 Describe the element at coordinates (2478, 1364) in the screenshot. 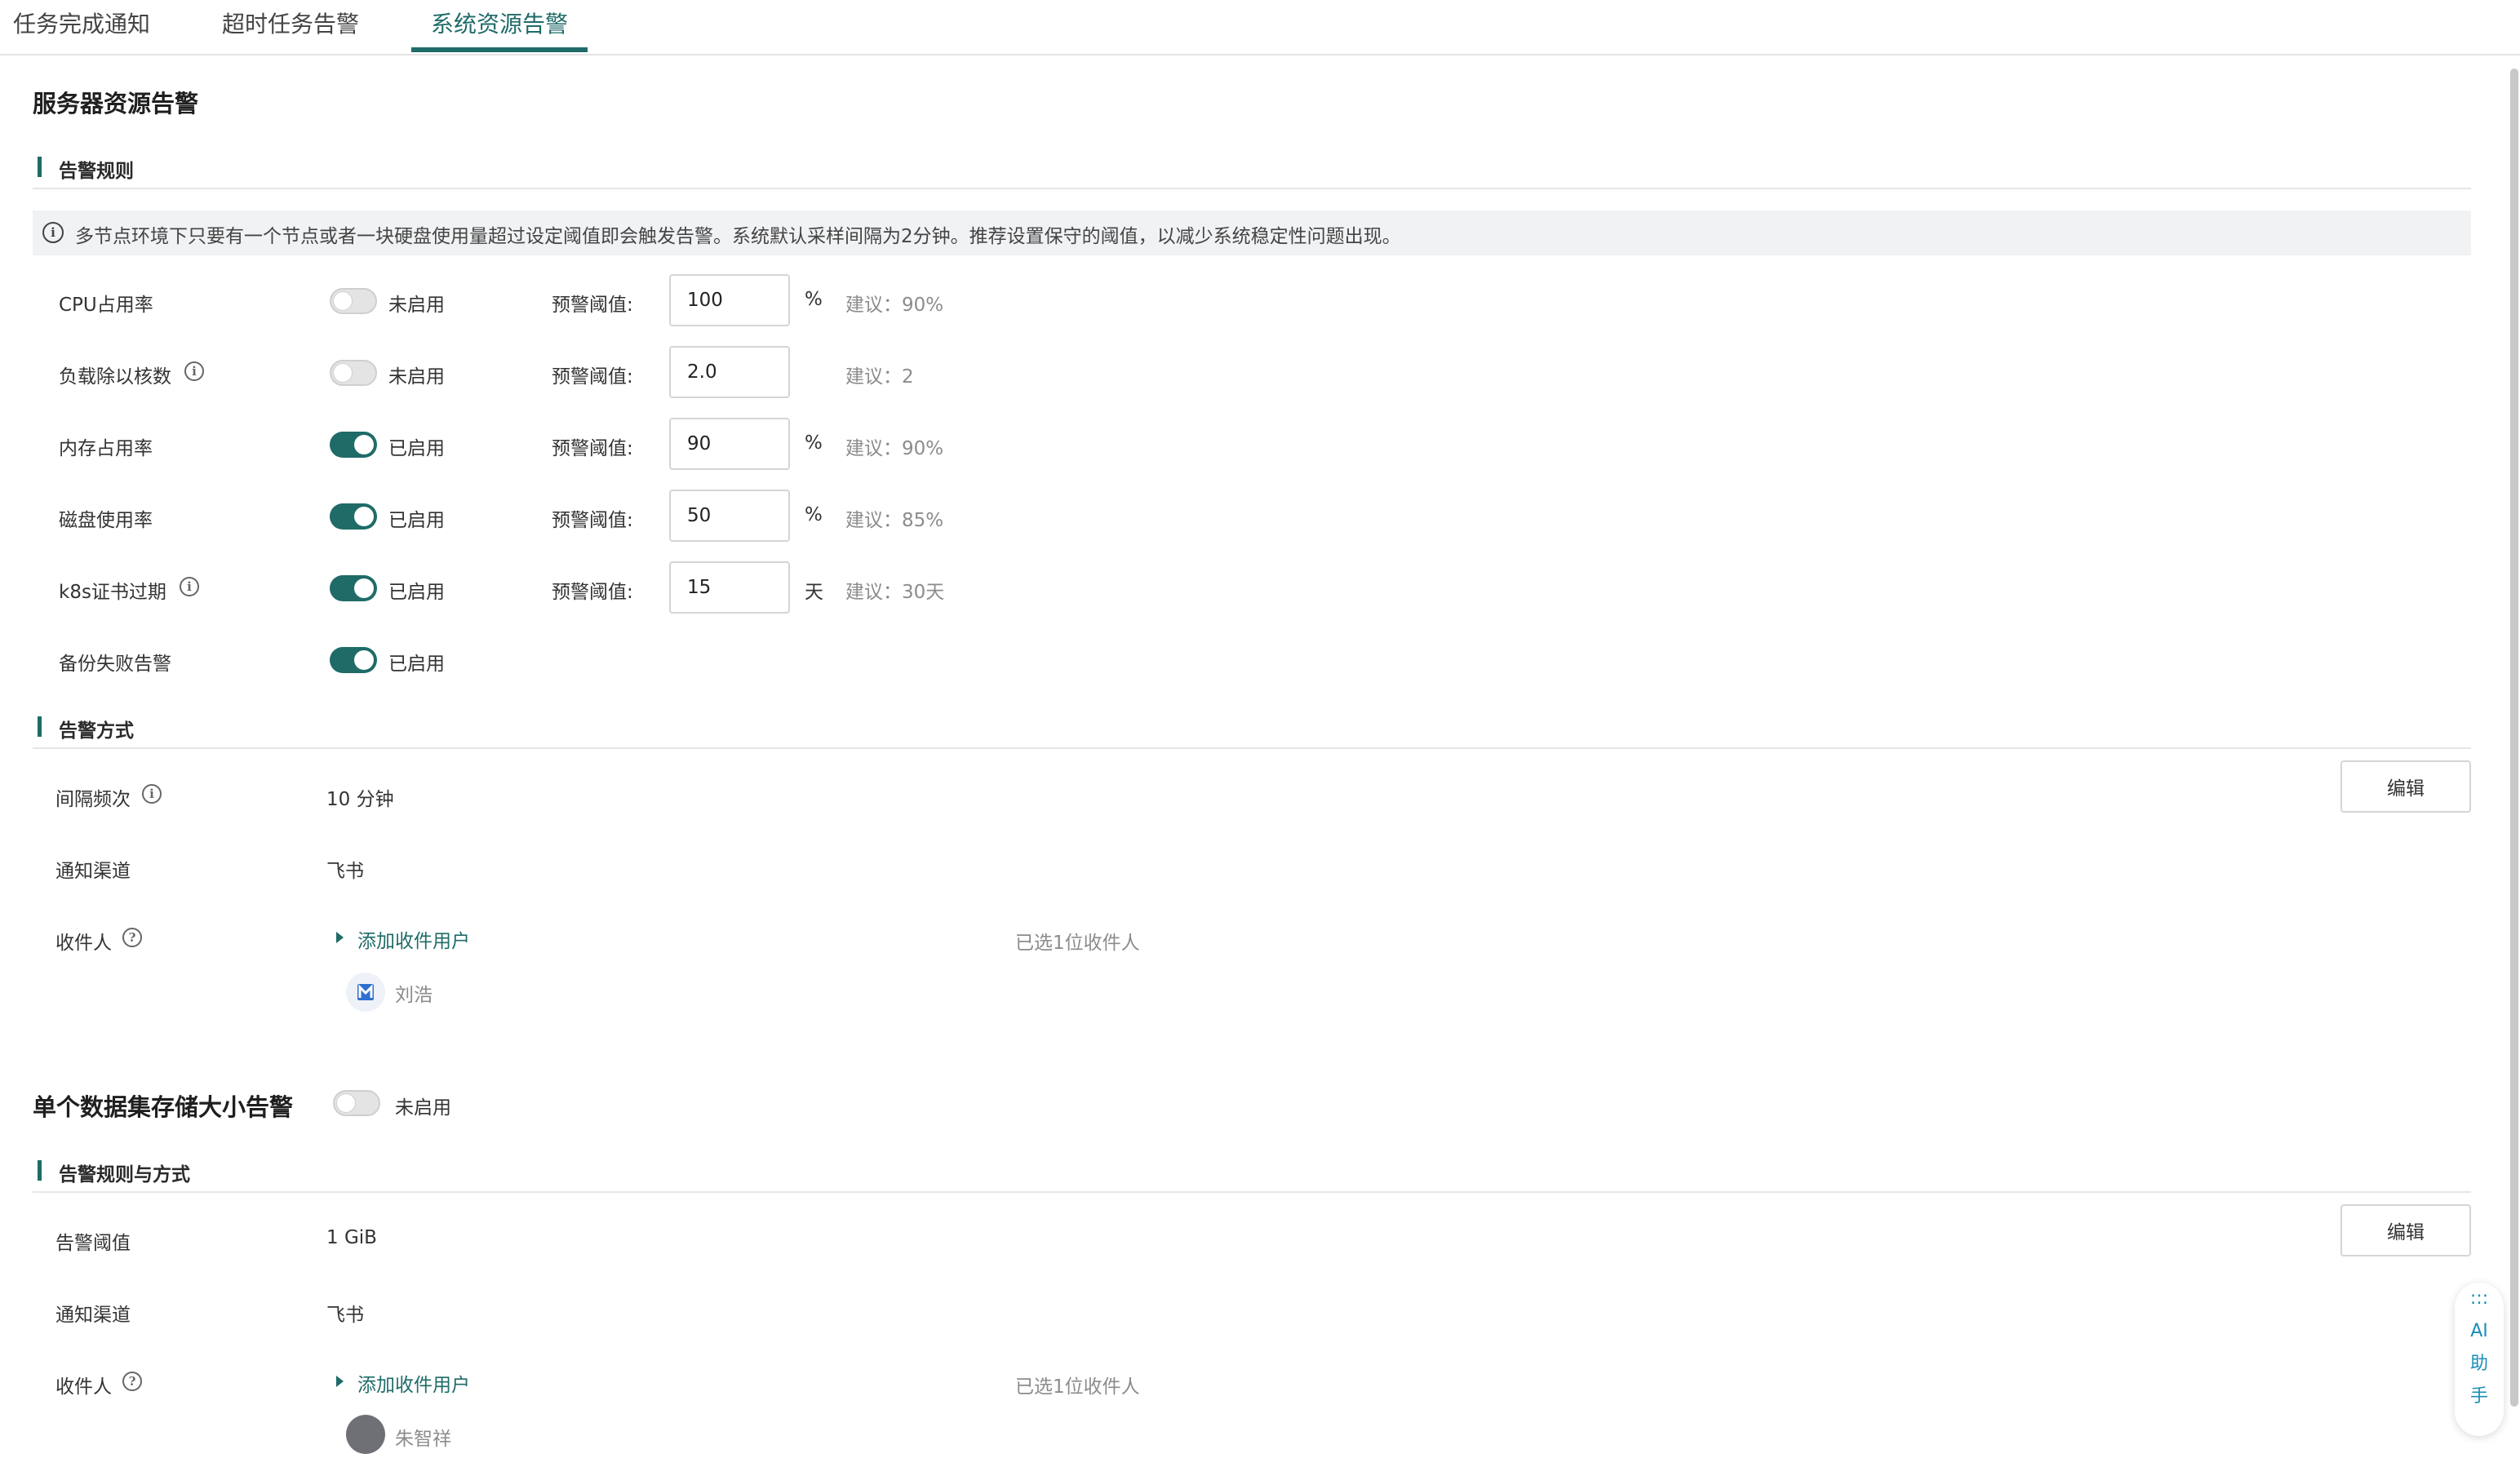

I see `ai-assistant-label-2: 助` at that location.